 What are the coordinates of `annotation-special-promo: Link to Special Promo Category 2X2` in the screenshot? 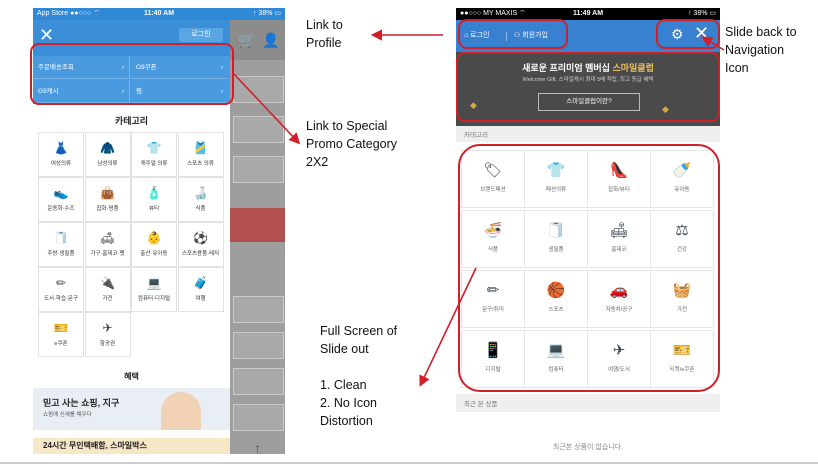 It's located at (352, 144).